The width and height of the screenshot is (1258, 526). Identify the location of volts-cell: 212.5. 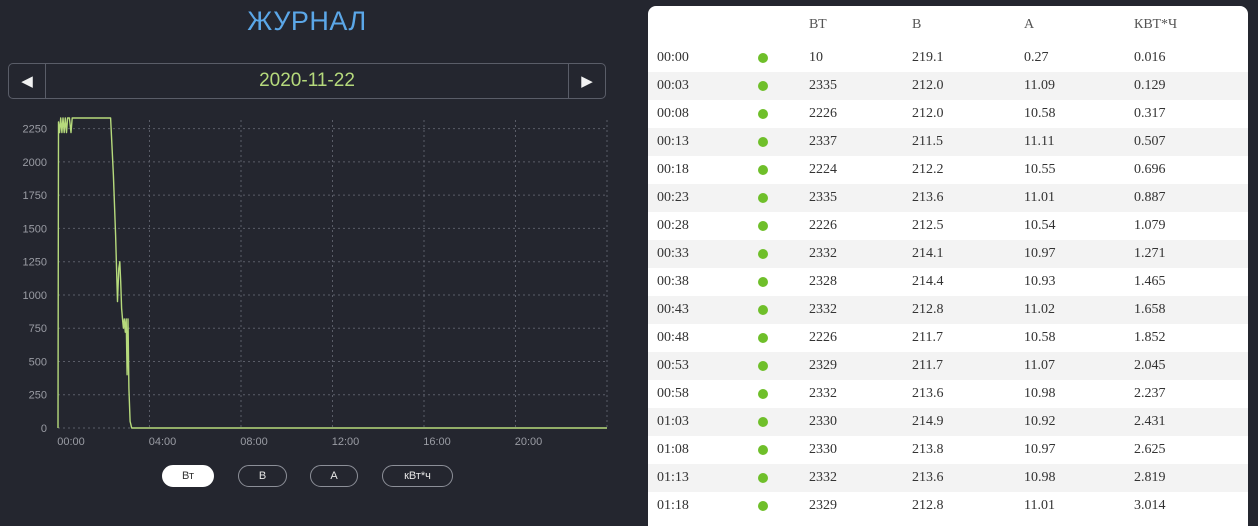
(928, 225).